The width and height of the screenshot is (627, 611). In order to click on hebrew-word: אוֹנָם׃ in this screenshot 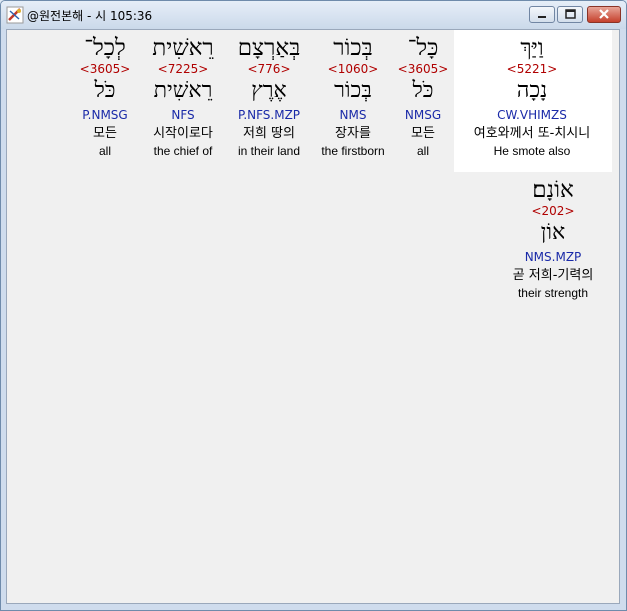, I will do `click(553, 190)`.